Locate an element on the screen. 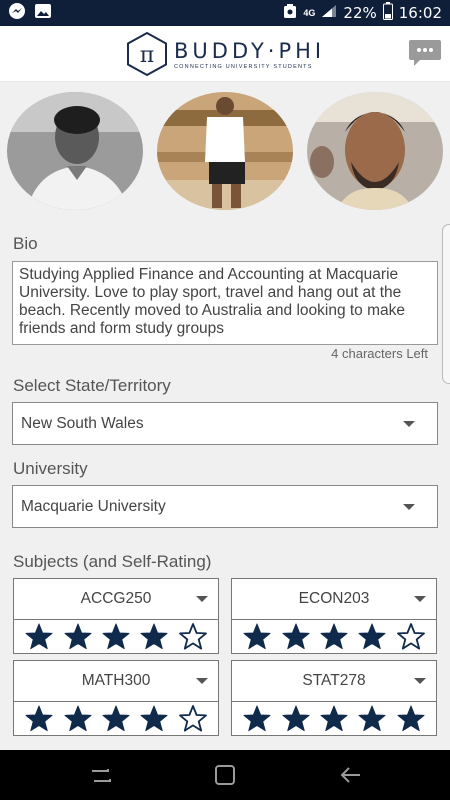 This screenshot has width=450, height=800. subject-select: ACCG250 is located at coordinates (116, 599).